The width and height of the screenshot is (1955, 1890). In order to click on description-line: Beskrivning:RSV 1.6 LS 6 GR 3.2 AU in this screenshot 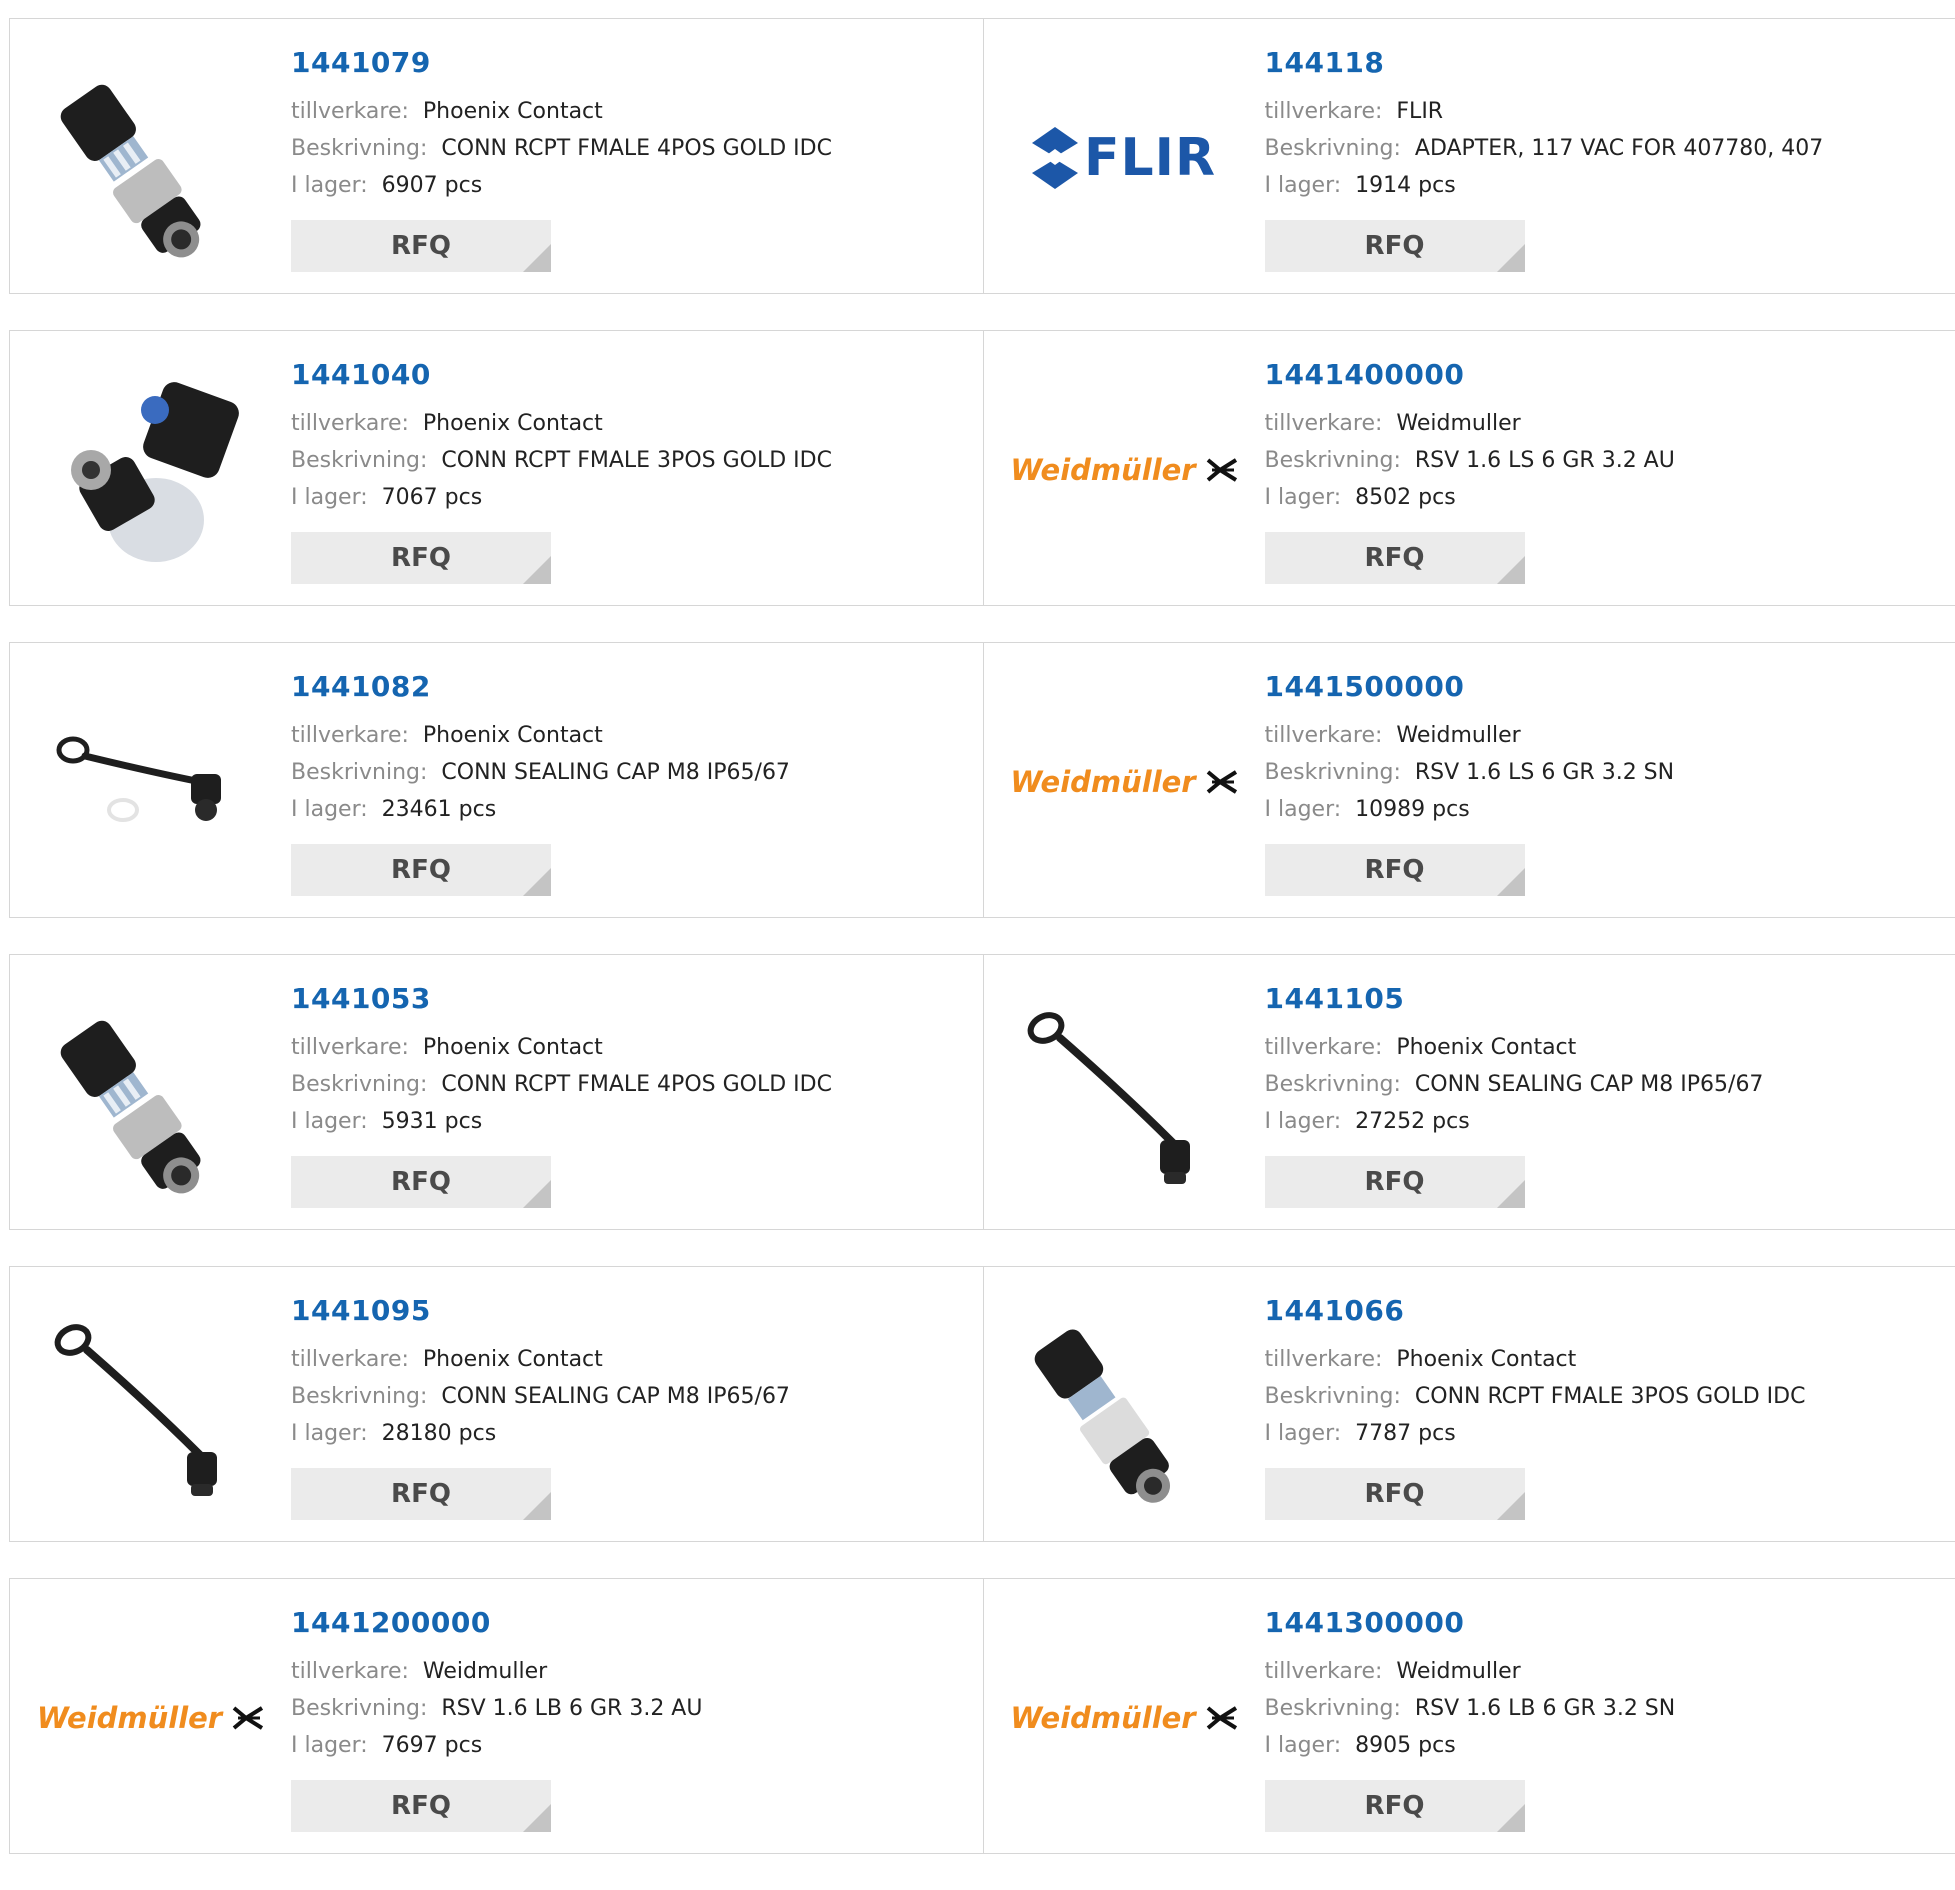, I will do `click(1470, 460)`.